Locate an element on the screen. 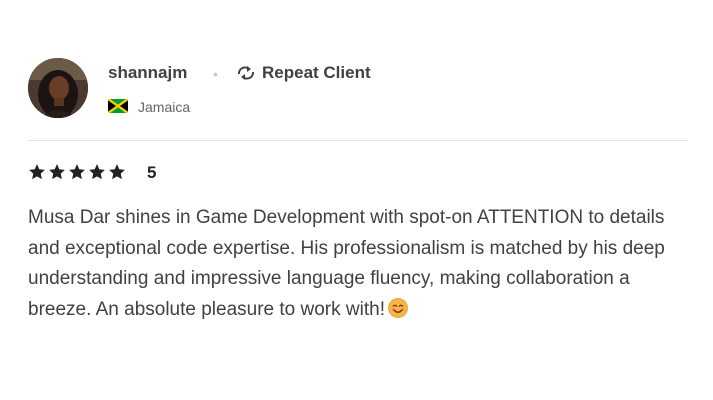 This screenshot has height=400, width=713. star-rating is located at coordinates (78, 172).